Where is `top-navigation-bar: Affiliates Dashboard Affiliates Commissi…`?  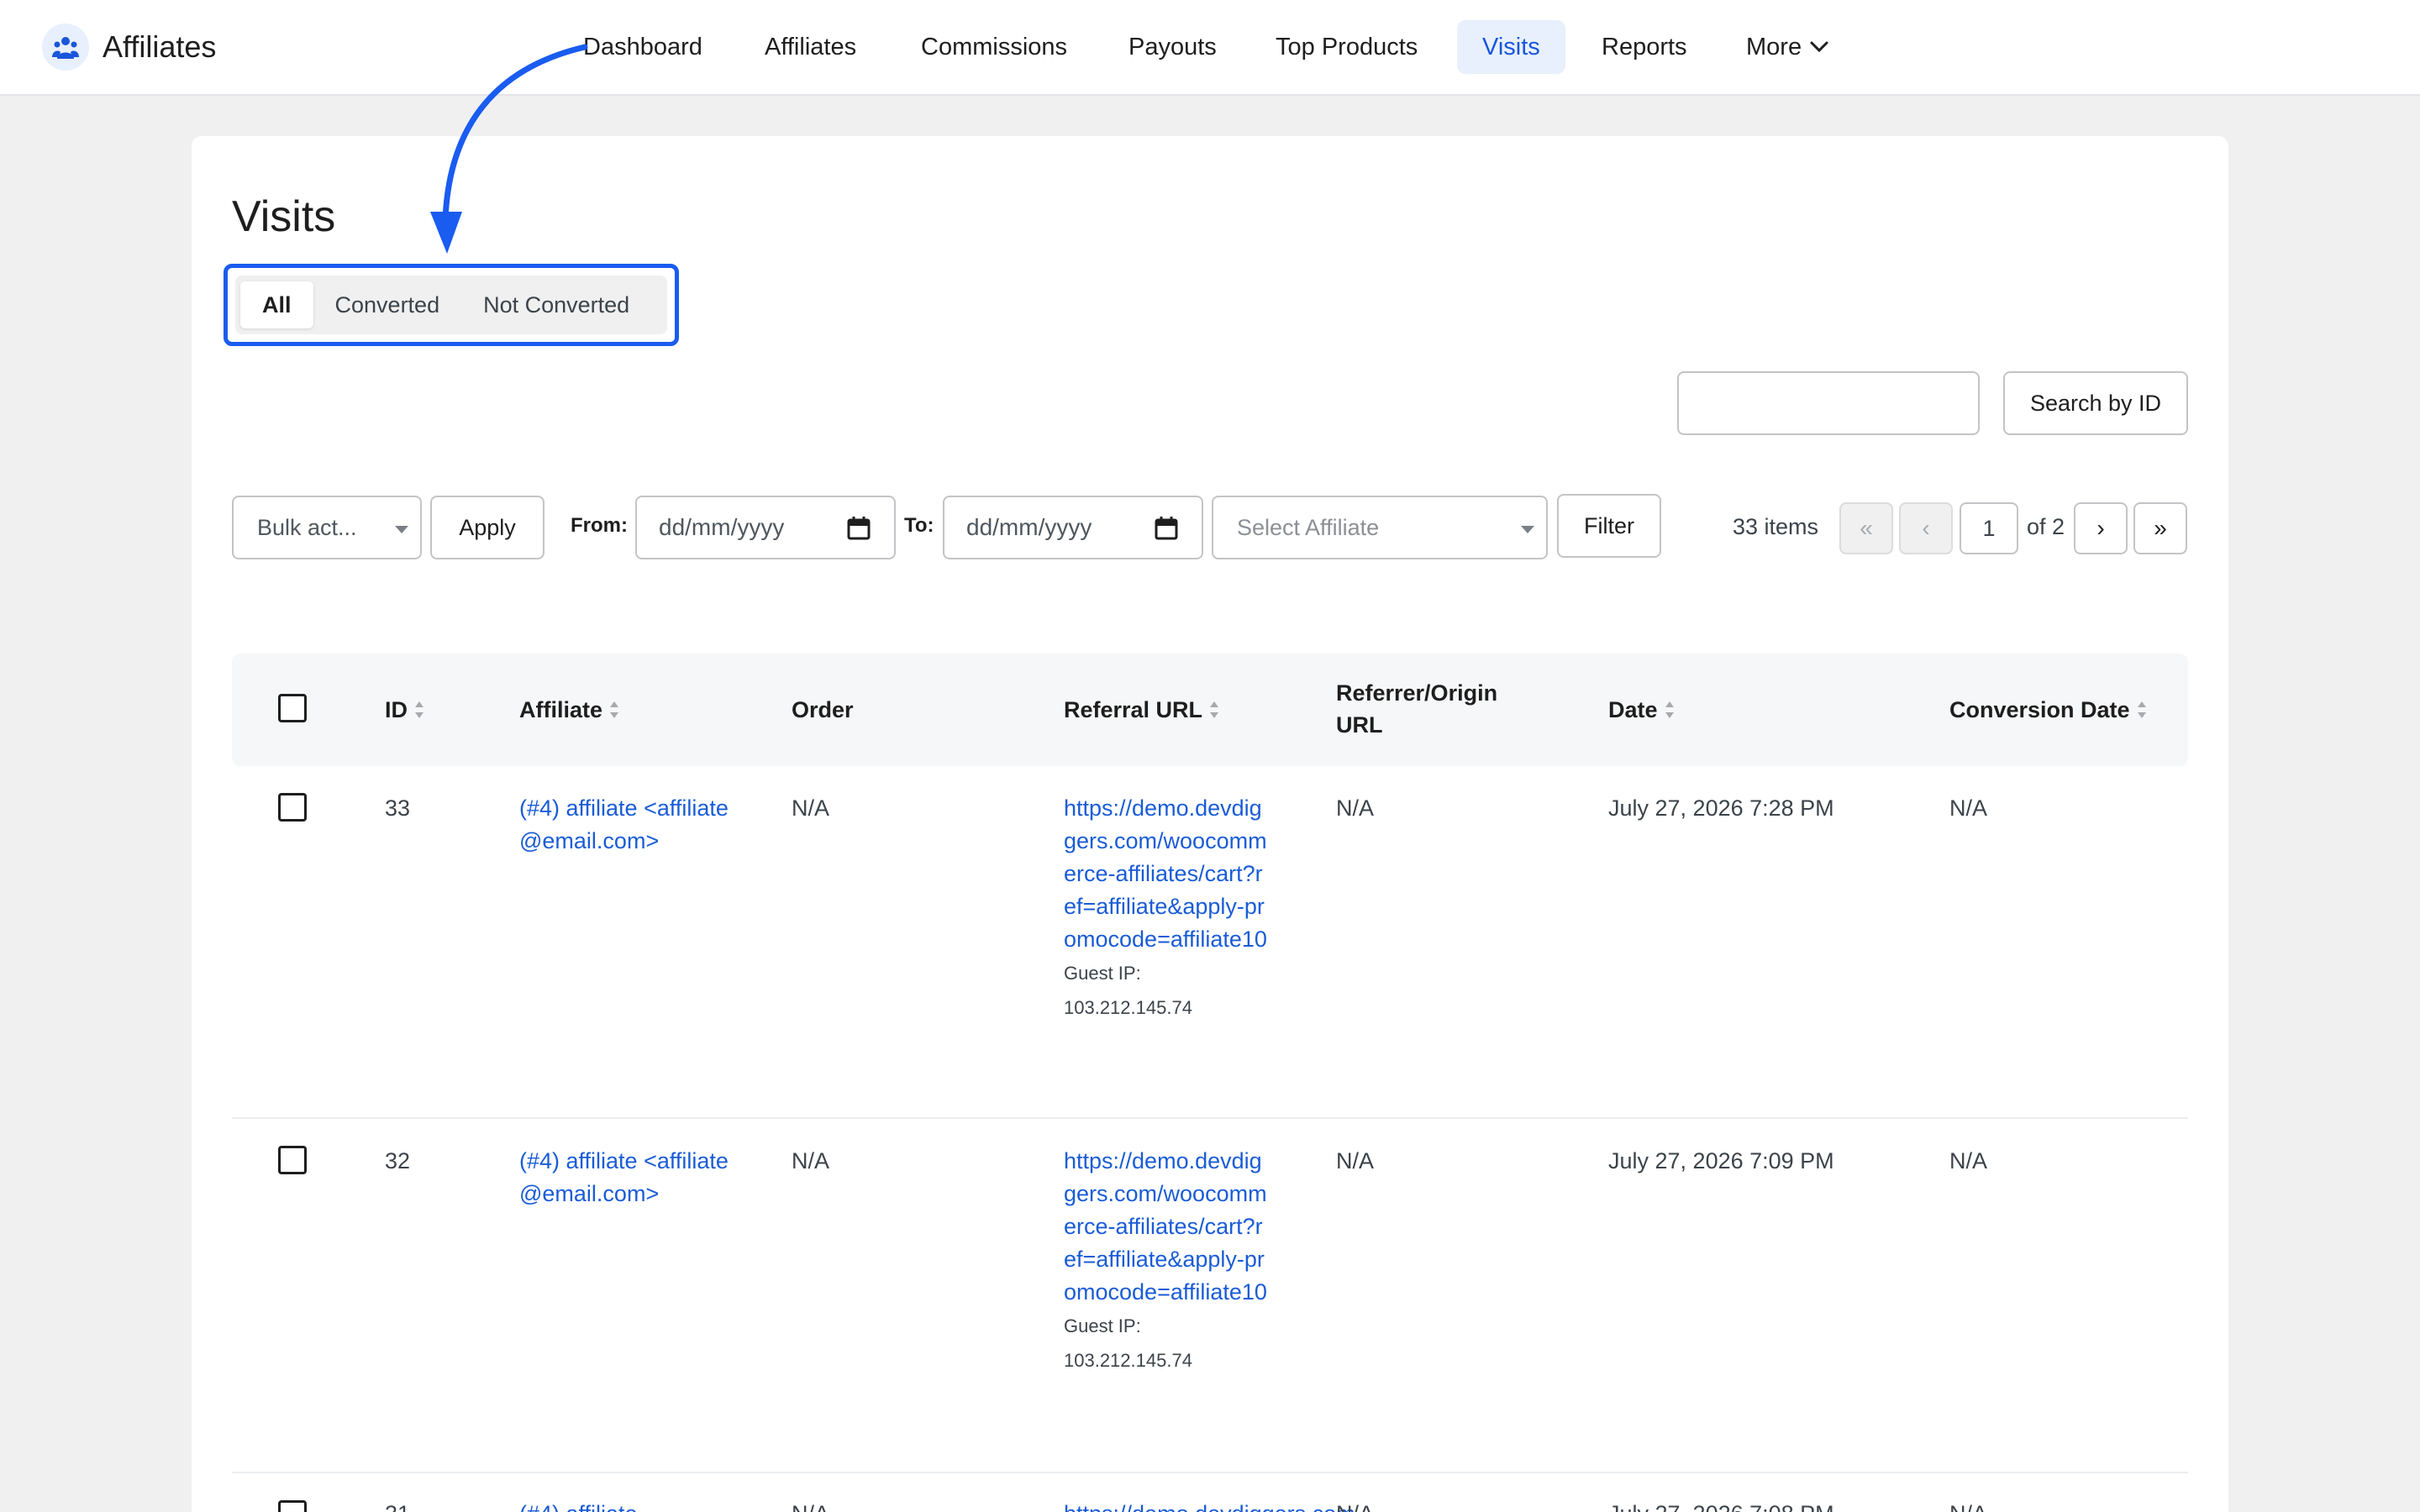 top-navigation-bar: Affiliates Dashboard Affiliates Commissi… is located at coordinates (1210, 48).